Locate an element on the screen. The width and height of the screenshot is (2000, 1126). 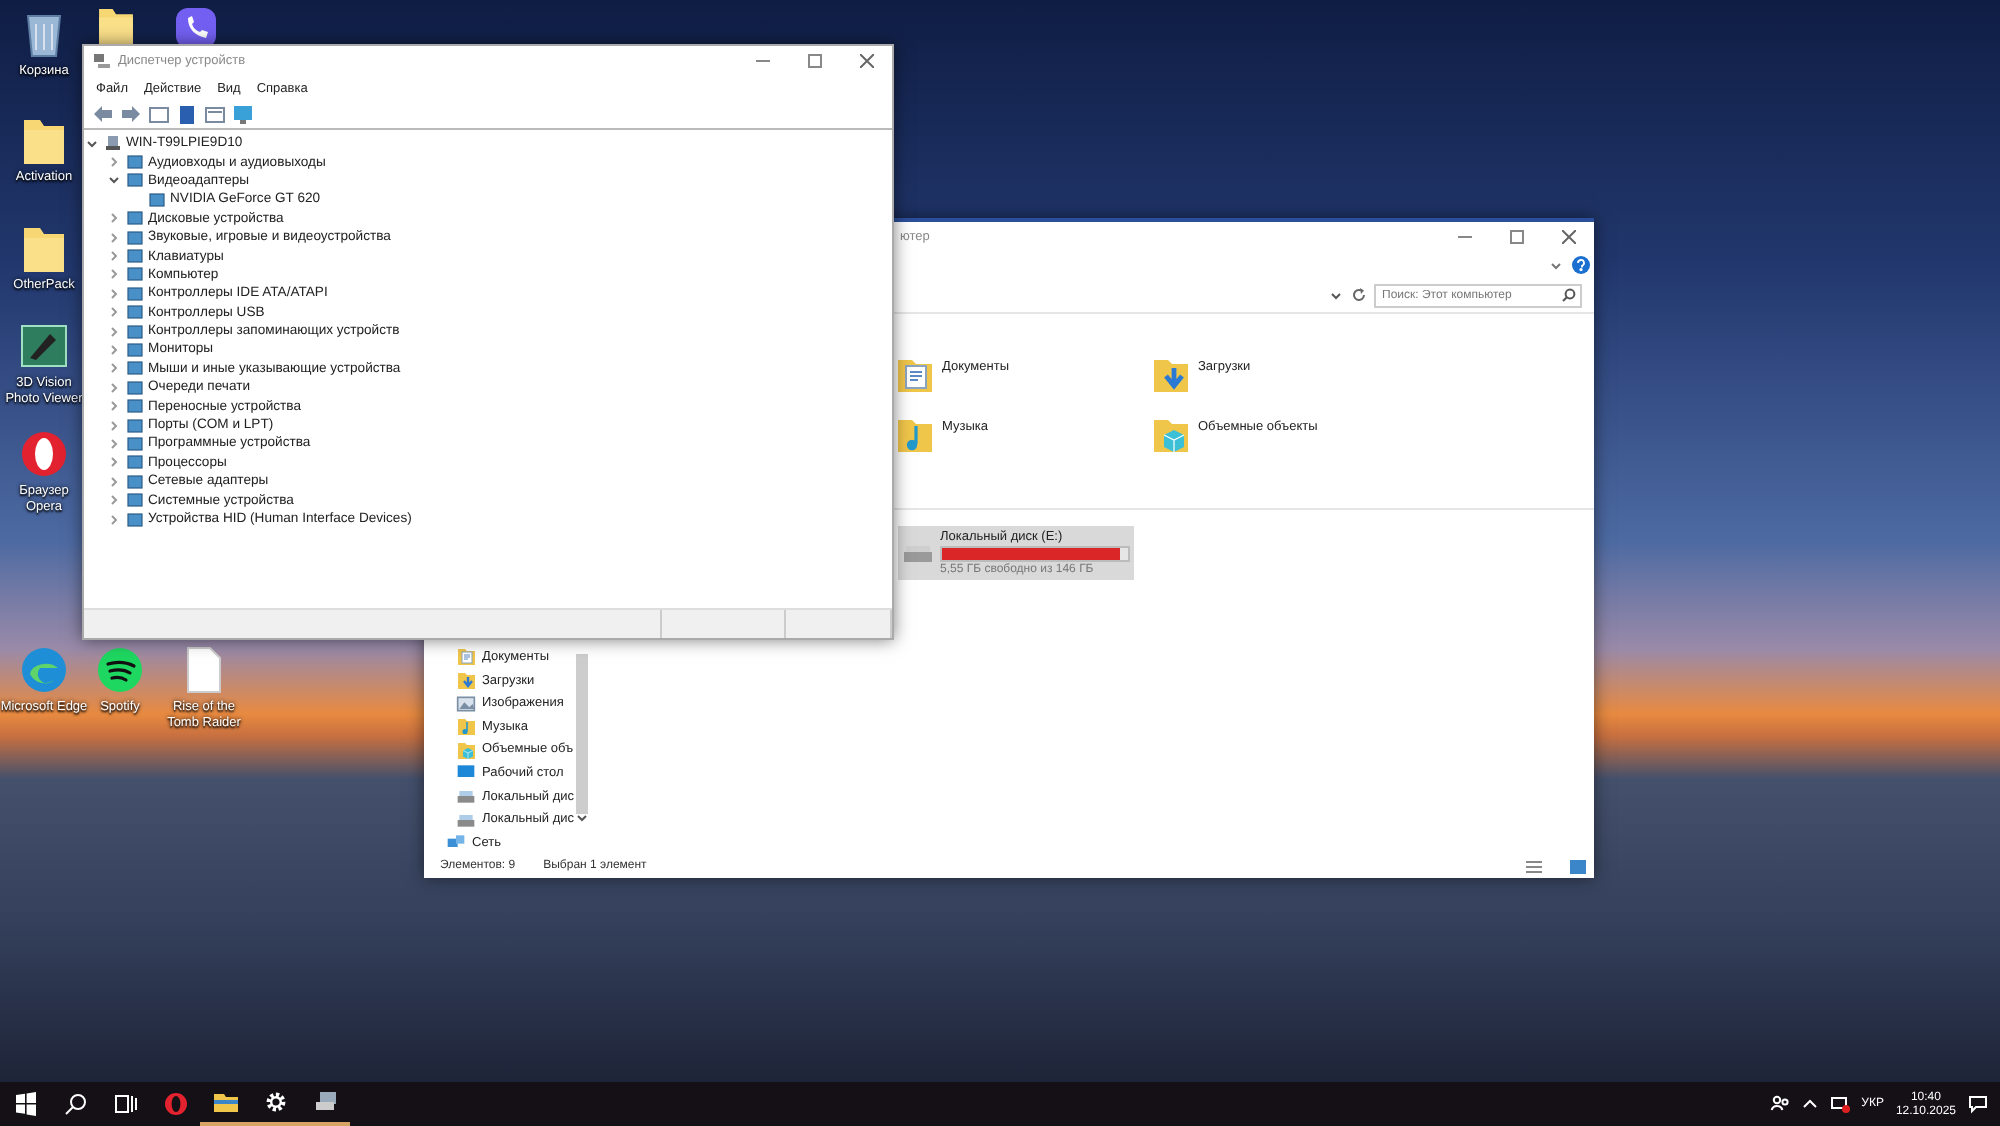
computer-tree-icon is located at coordinates (101, 61).